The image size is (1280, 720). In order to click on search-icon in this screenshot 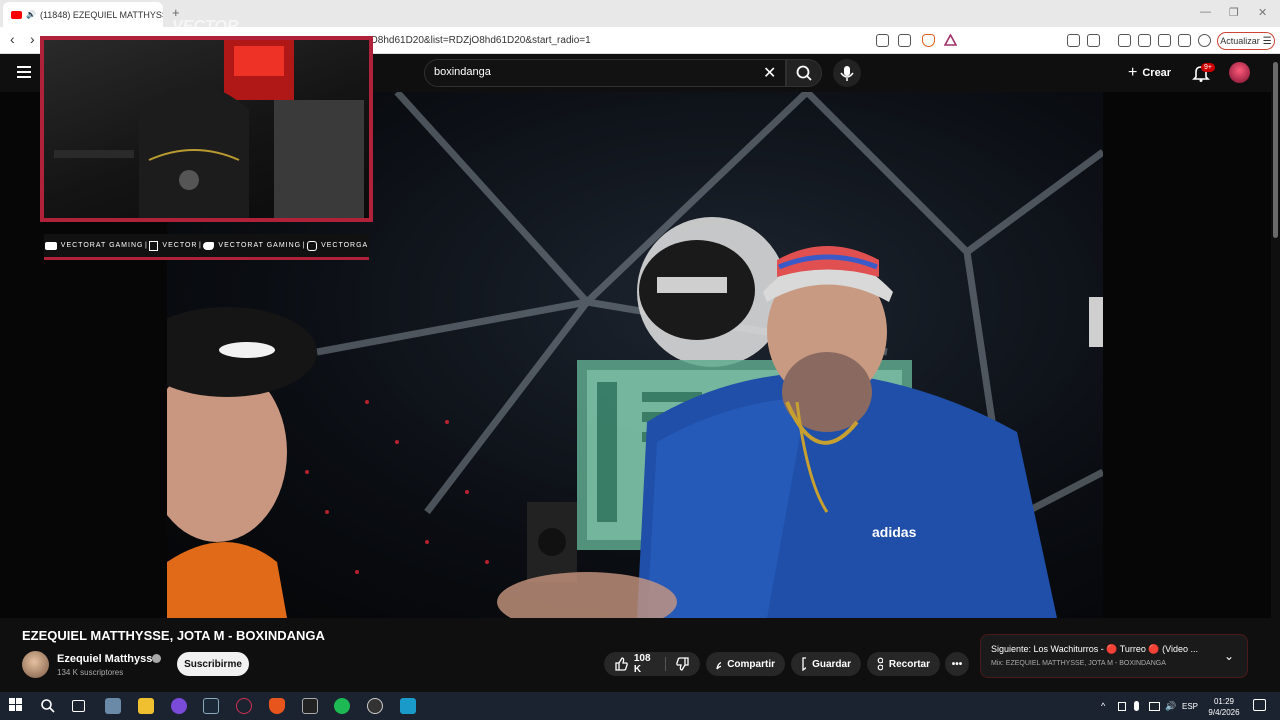, I will do `click(804, 73)`.